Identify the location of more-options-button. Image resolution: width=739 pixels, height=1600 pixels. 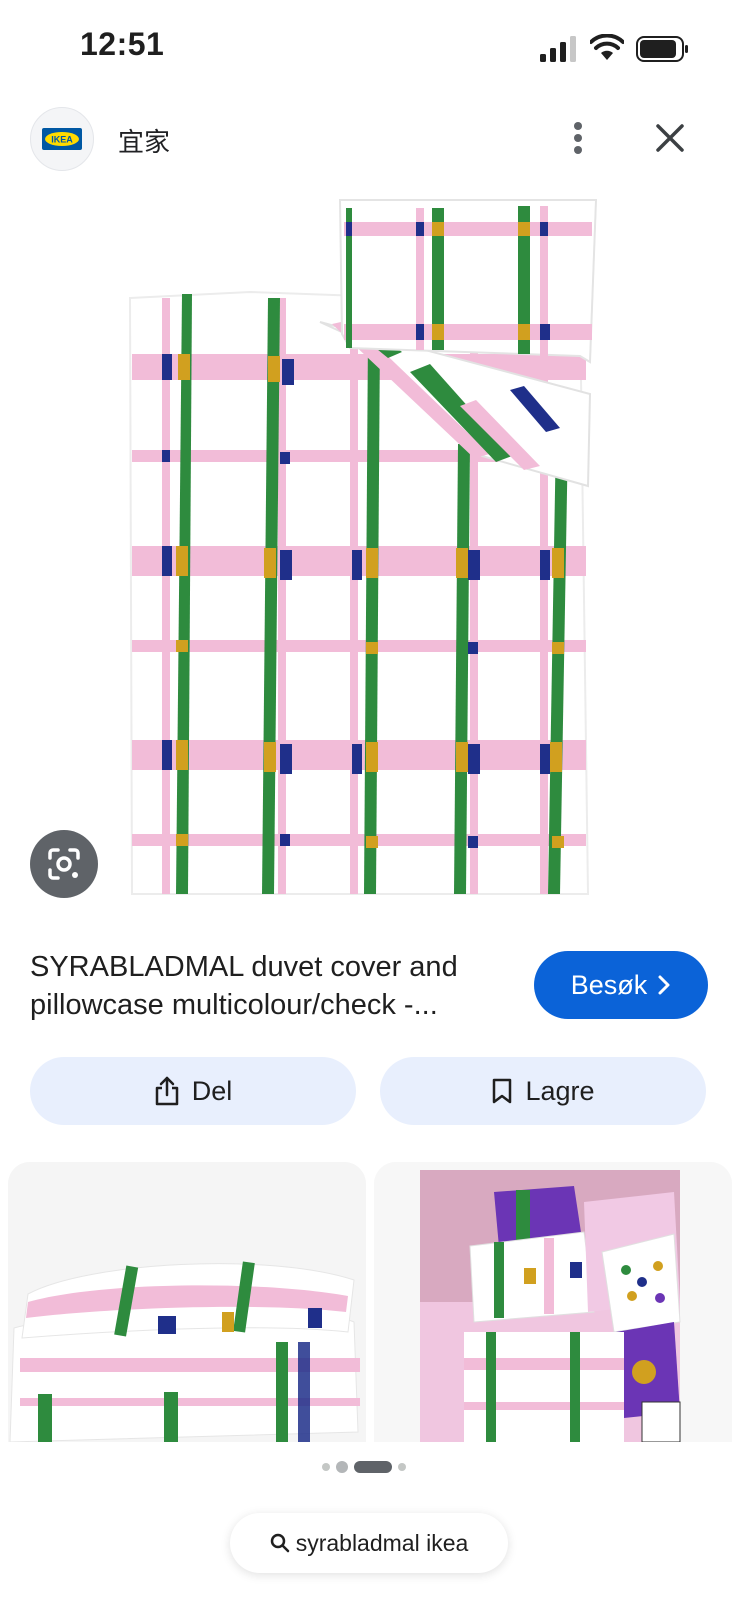
(578, 138).